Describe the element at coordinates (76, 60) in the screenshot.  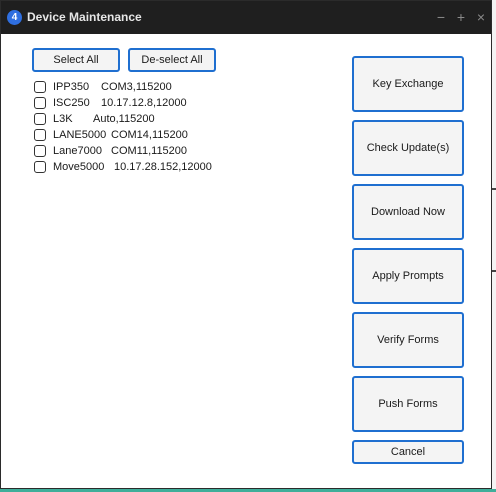
I see `select-all-button: Select All` at that location.